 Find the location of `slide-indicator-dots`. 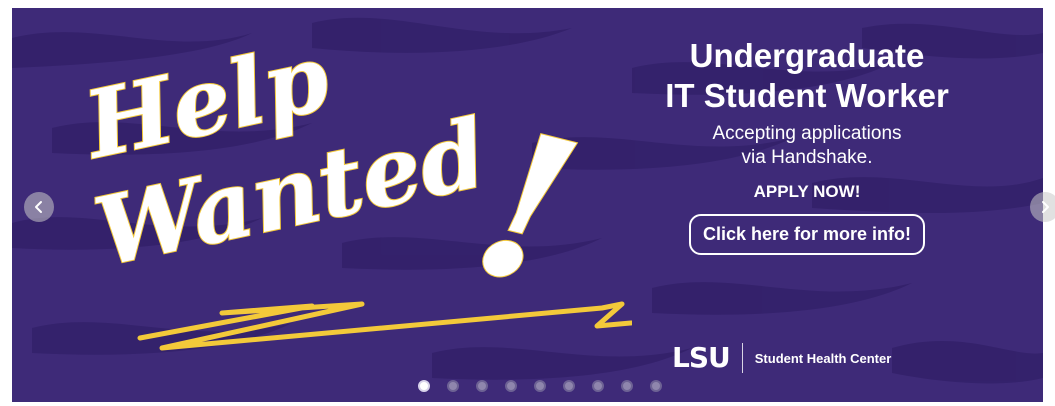

slide-indicator-dots is located at coordinates (540, 386).